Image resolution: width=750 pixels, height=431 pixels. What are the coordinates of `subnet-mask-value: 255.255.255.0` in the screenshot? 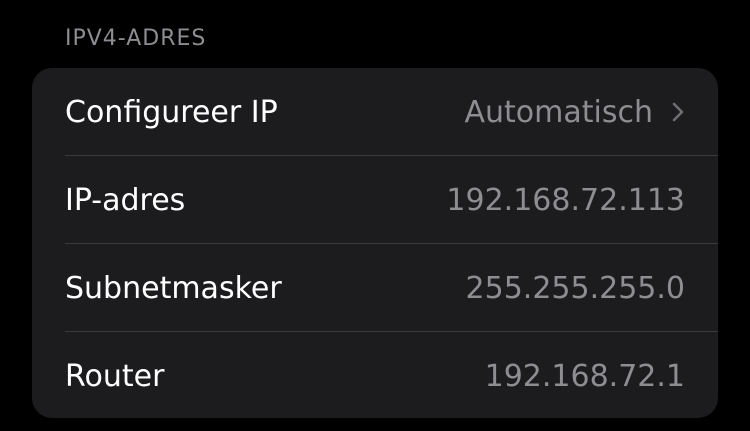 It's located at (575, 288).